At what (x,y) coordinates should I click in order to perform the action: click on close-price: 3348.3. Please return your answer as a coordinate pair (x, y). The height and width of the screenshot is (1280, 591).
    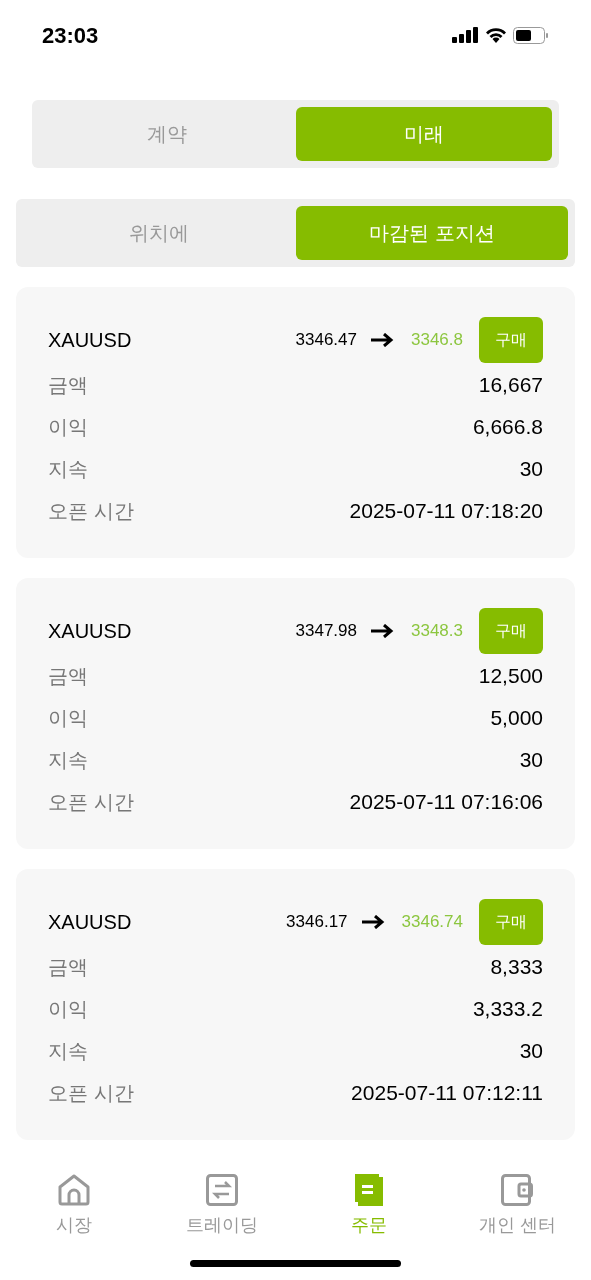
    Looking at the image, I should click on (437, 631).